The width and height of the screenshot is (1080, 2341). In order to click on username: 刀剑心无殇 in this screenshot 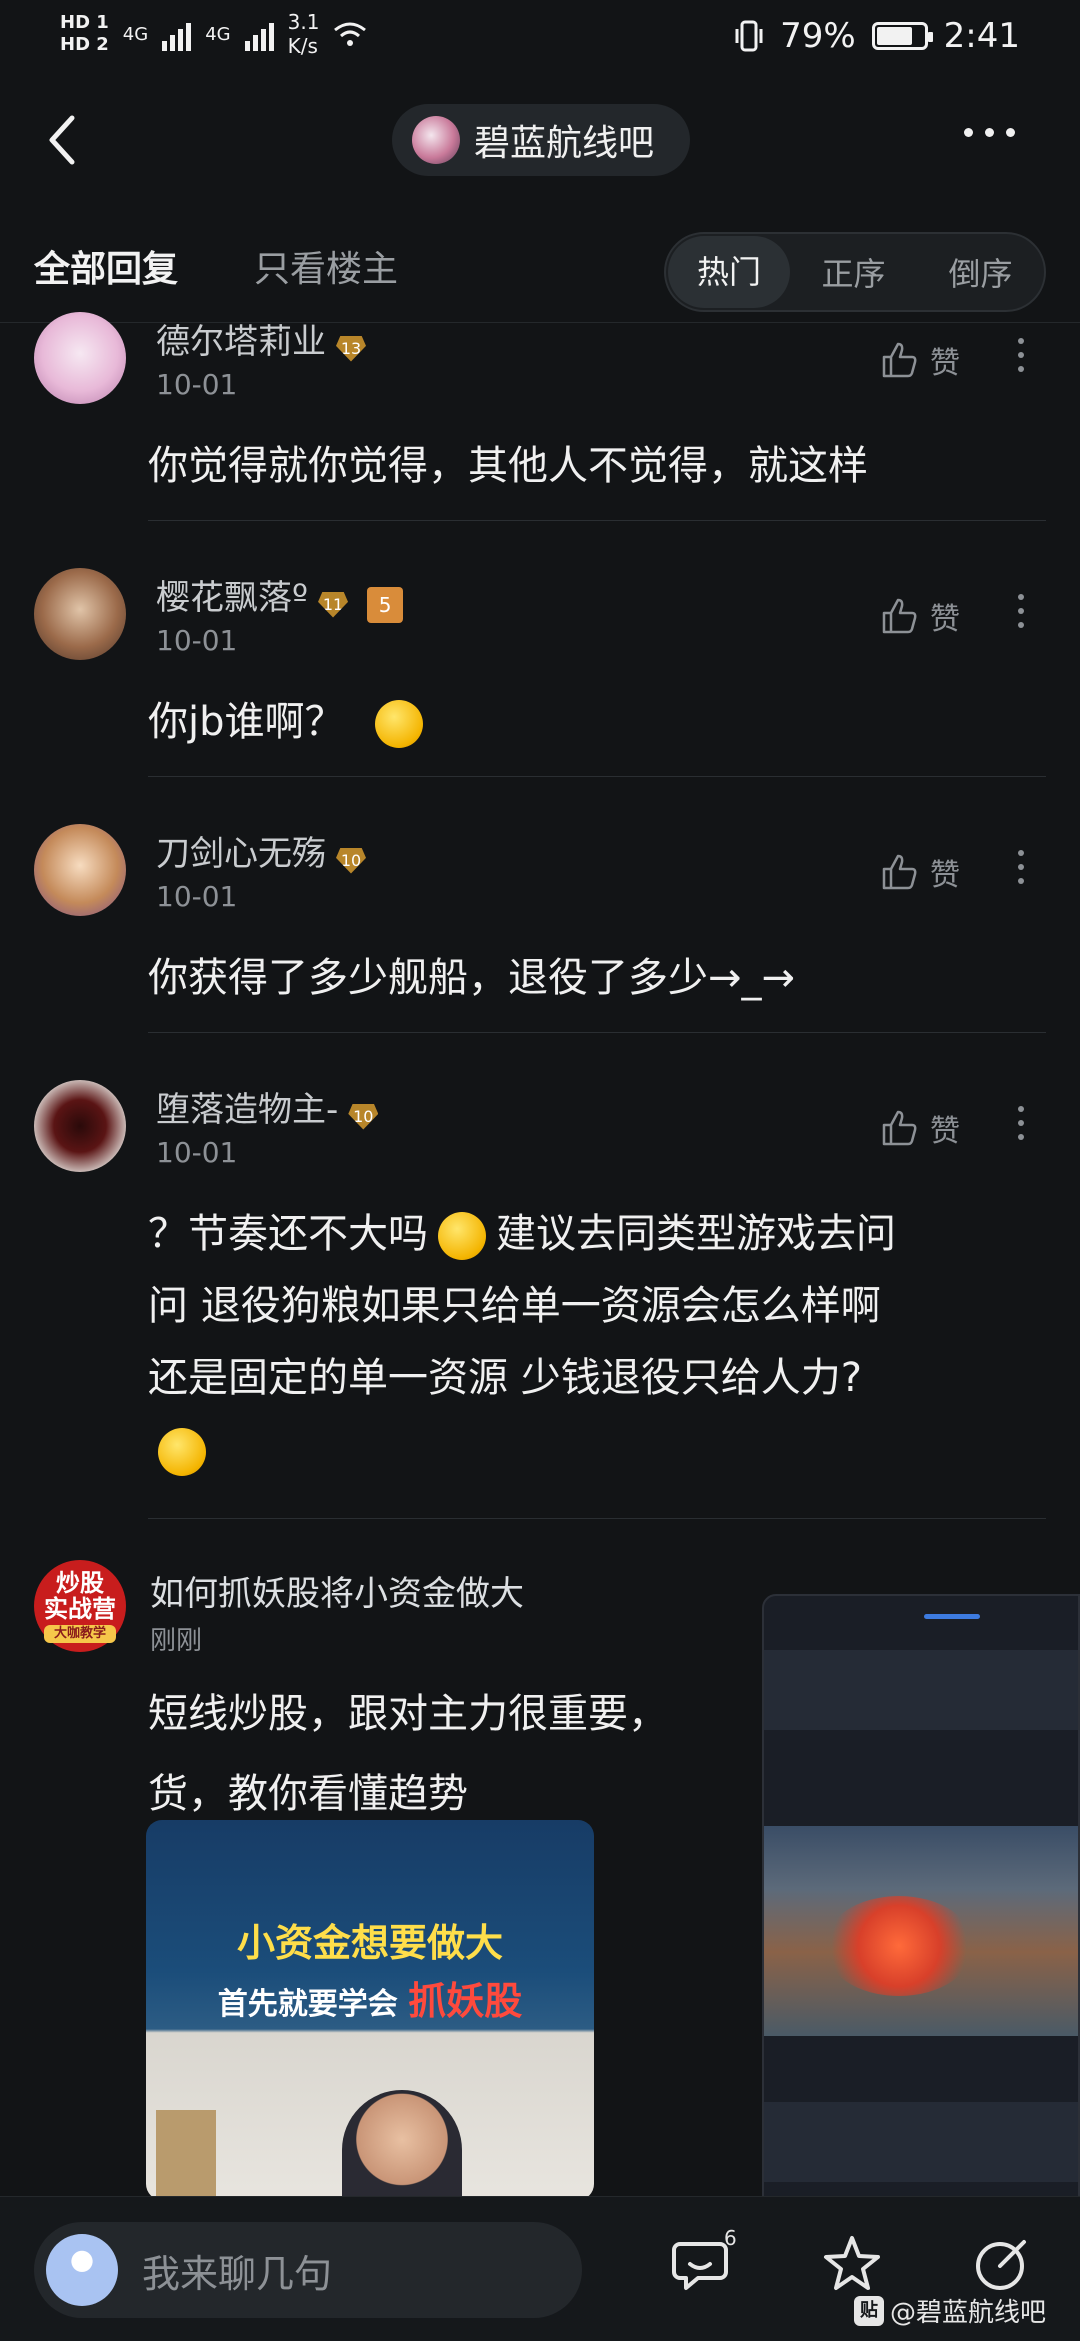, I will do `click(241, 854)`.